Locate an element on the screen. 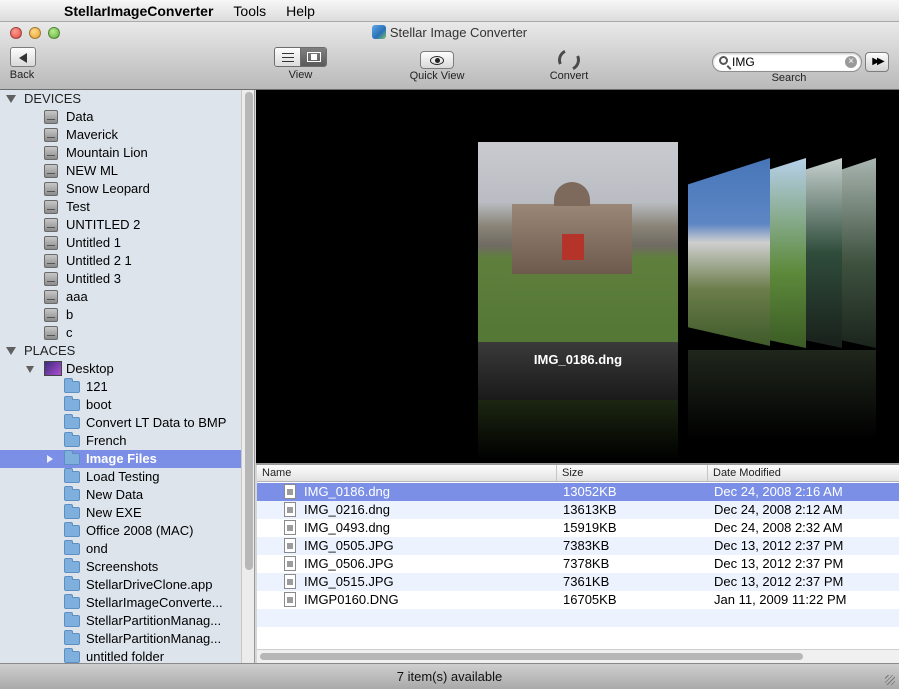  sidebar-item-label: Office 2008 (MAC) is located at coordinates (140, 530).